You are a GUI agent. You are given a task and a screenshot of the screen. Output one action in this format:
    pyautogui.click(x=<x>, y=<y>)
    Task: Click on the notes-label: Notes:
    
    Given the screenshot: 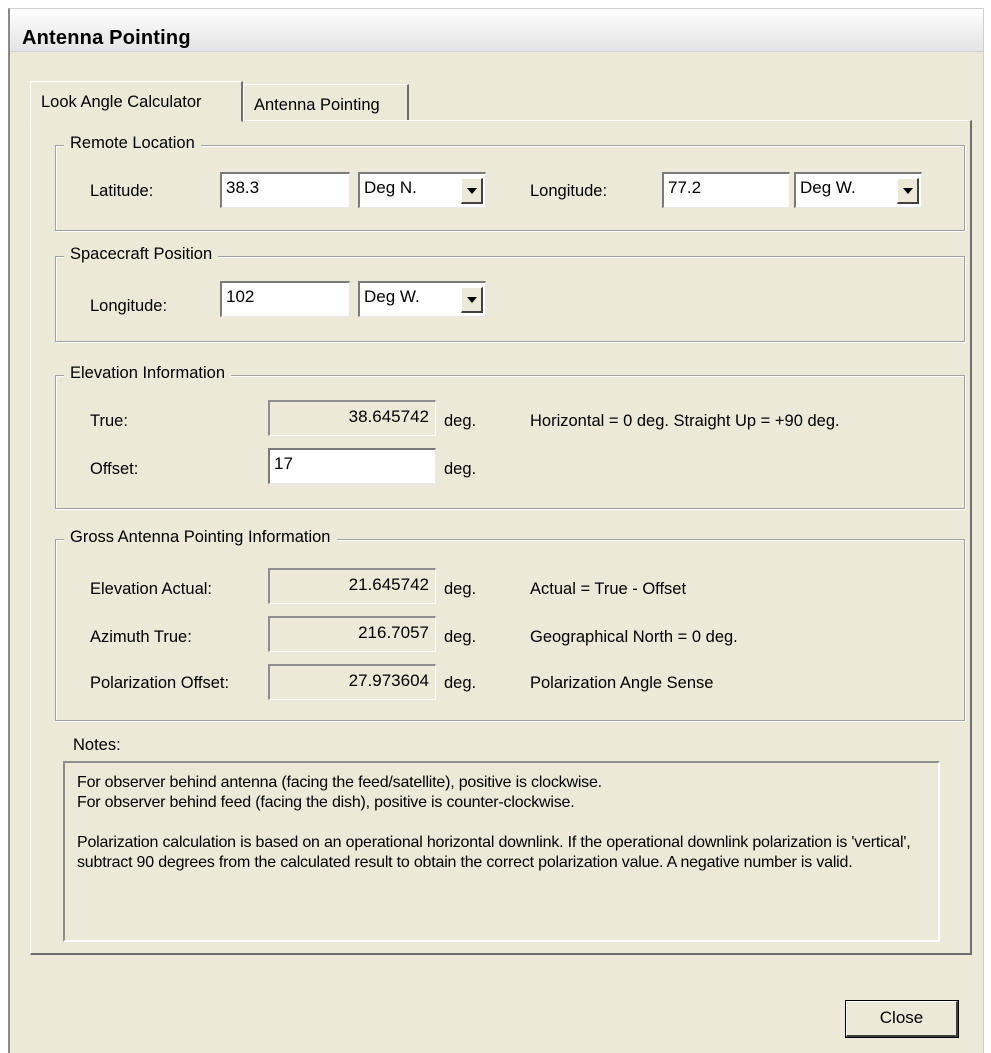 What is the action you would take?
    pyautogui.click(x=97, y=745)
    